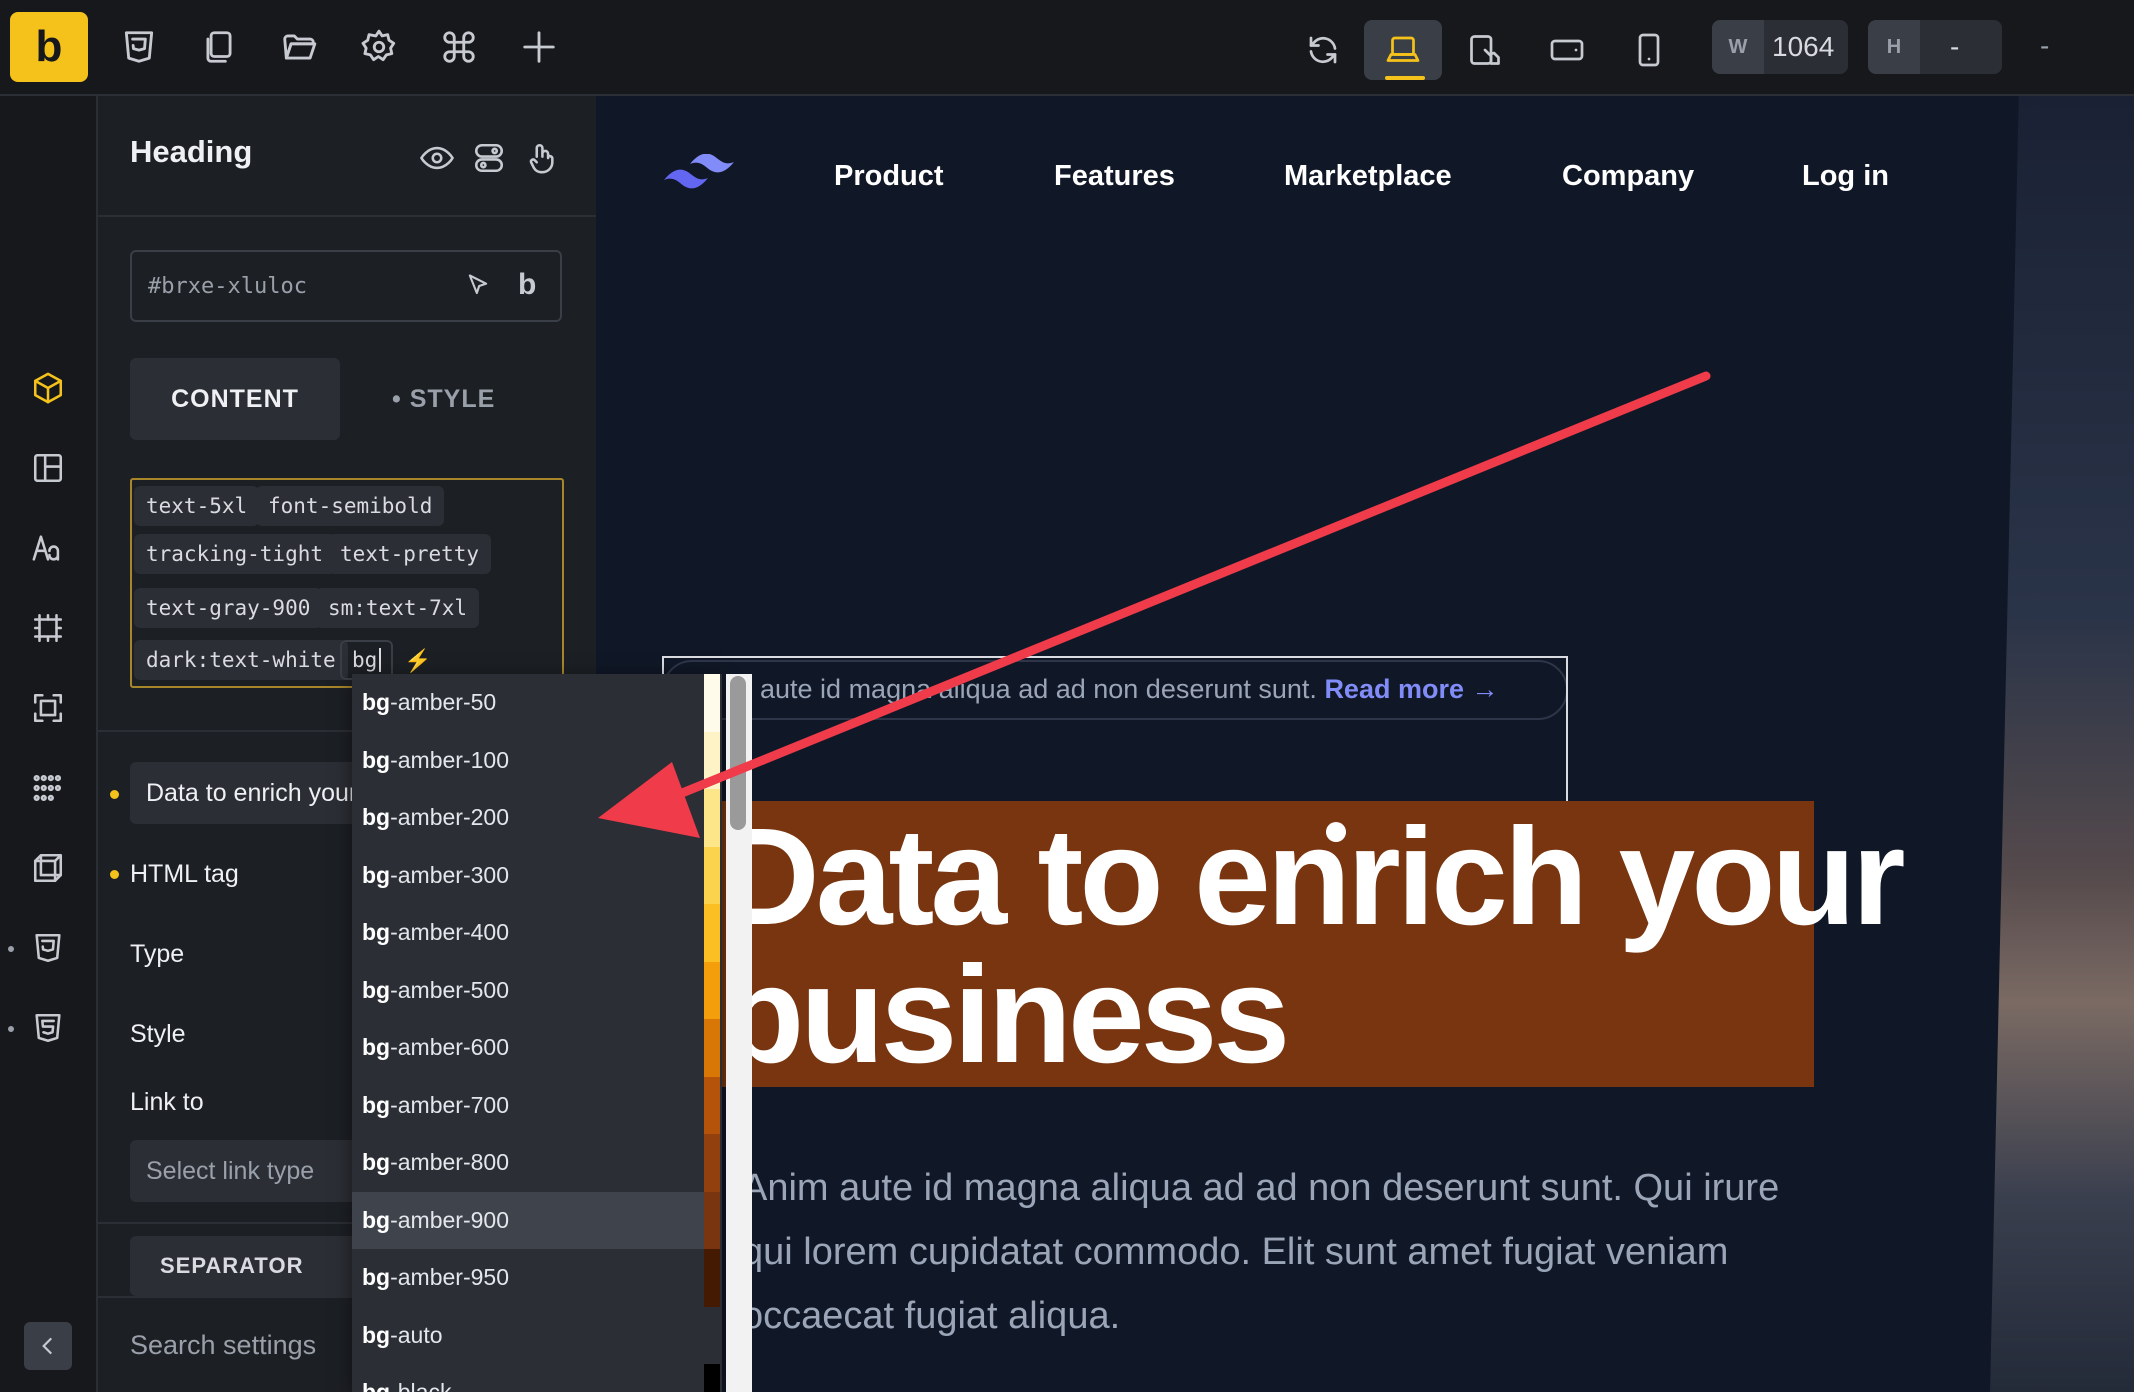 The image size is (2134, 1392). What do you see at coordinates (398, 608) in the screenshot?
I see `class-chip: sm:text-7xl` at bounding box center [398, 608].